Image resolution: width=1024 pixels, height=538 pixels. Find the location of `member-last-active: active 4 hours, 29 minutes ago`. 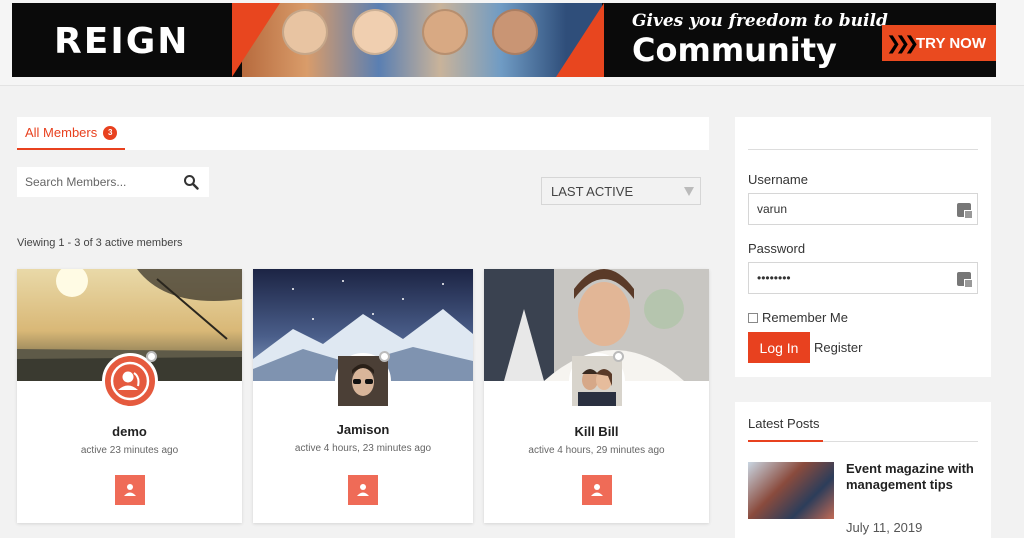

member-last-active: active 4 hours, 29 minutes ago is located at coordinates (596, 450).